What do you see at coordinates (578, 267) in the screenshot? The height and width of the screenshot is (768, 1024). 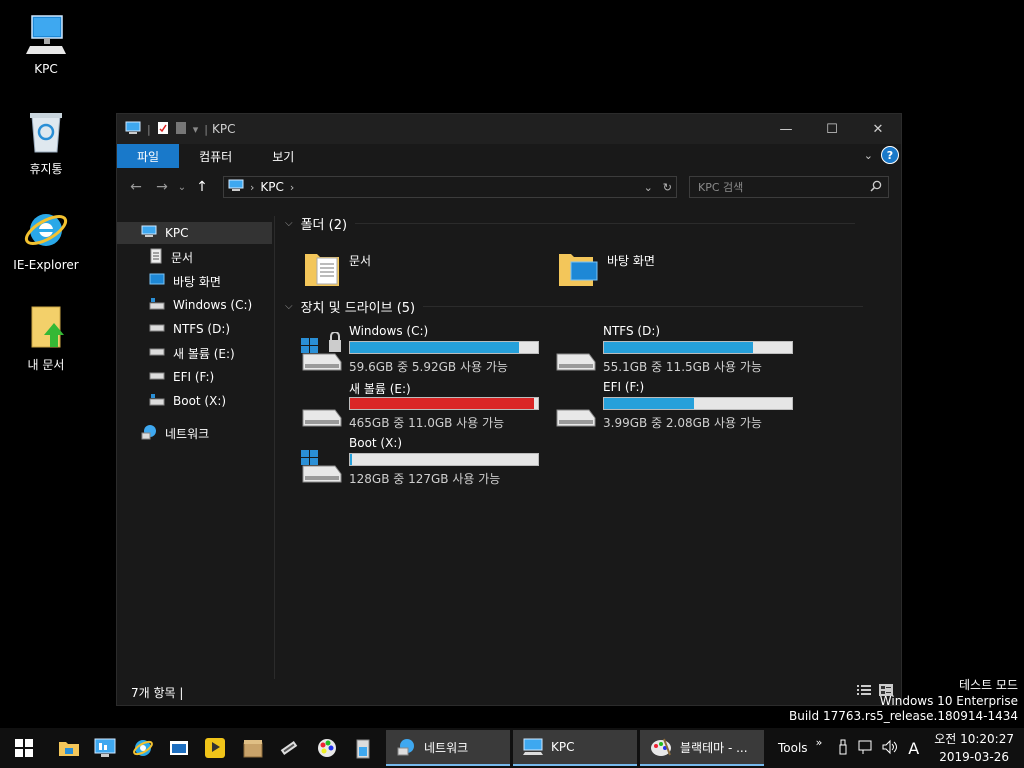 I see `desktop-folder-icon` at bounding box center [578, 267].